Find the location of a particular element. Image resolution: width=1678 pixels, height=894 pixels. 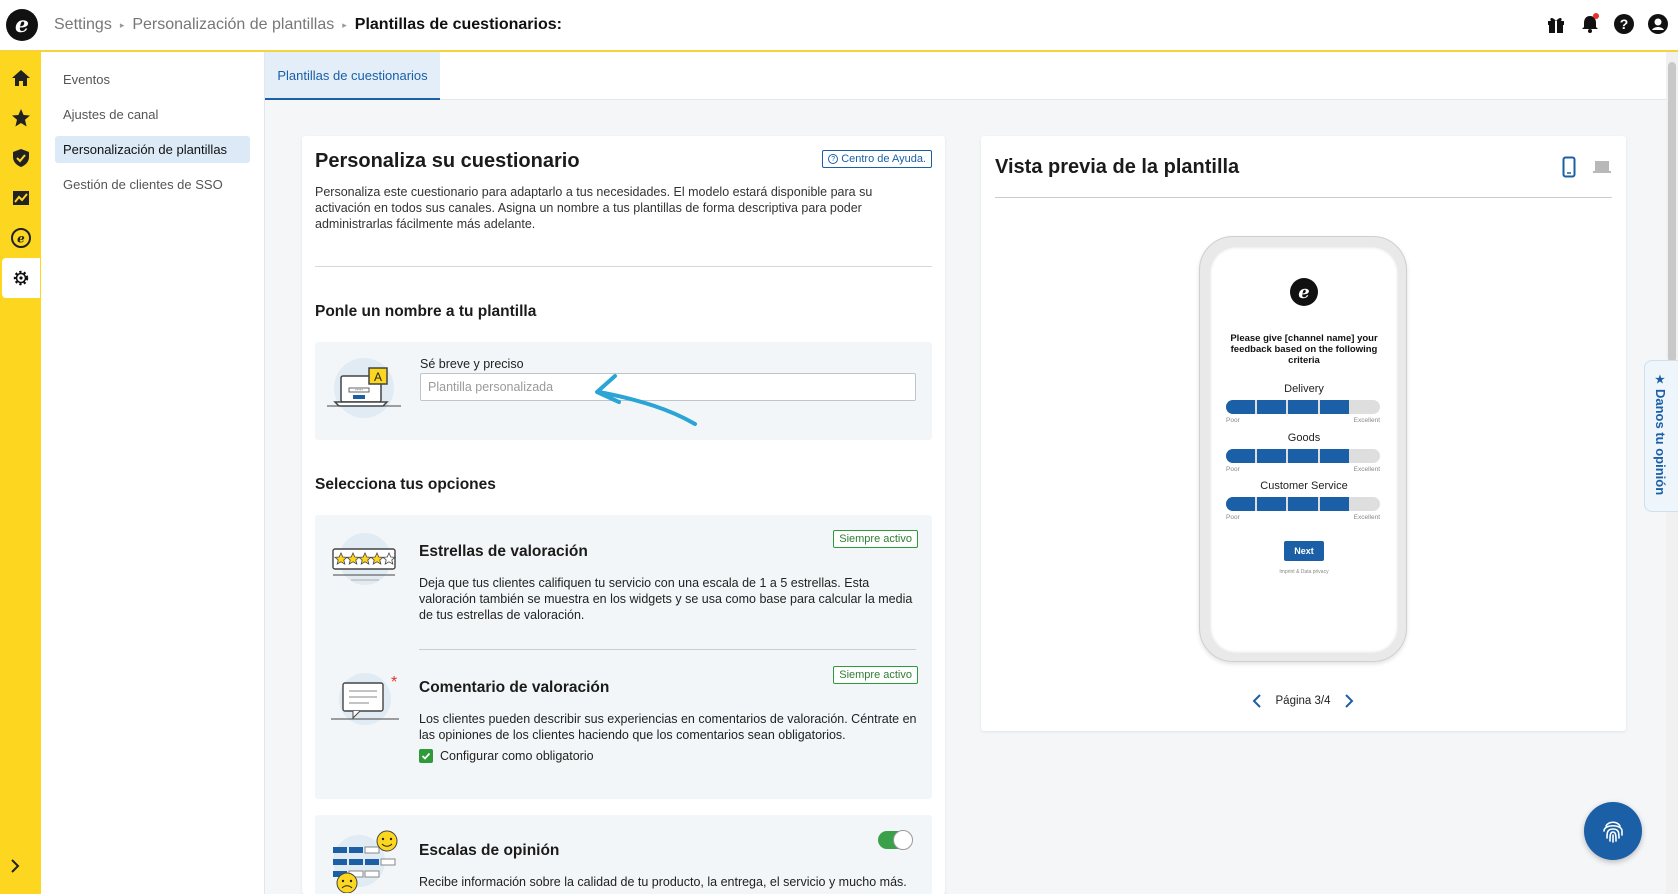

page-title: Plantillas de cuestionarios: is located at coordinates (458, 24).